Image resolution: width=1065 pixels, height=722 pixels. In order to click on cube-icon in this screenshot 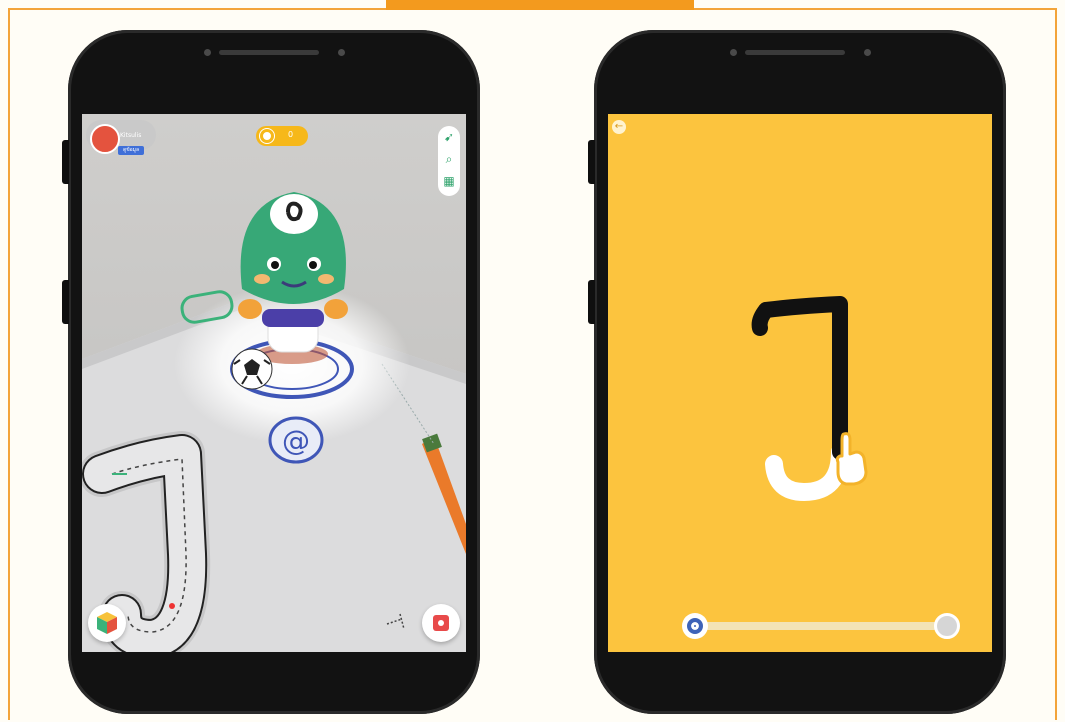, I will do `click(107, 623)`.